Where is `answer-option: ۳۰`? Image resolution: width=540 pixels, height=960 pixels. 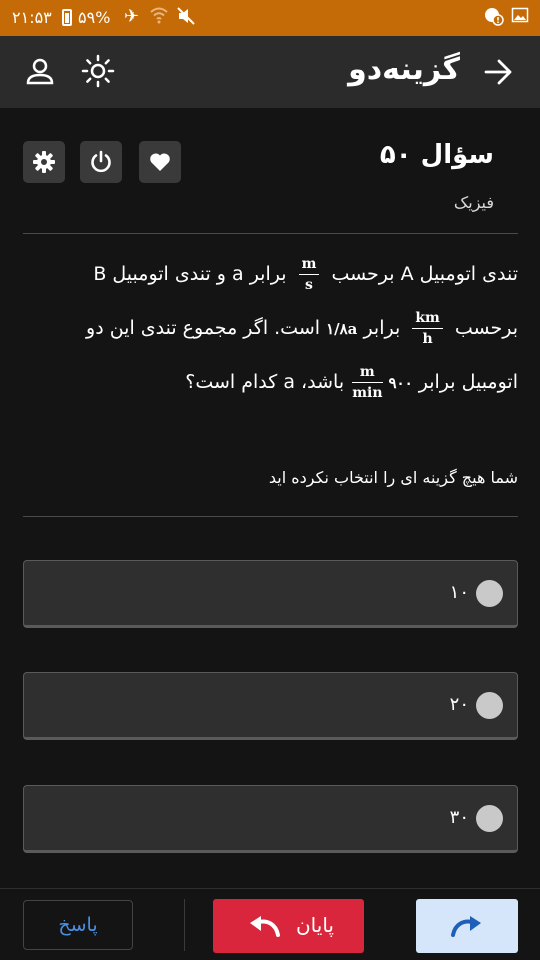
answer-option: ۳۰ is located at coordinates (270, 819).